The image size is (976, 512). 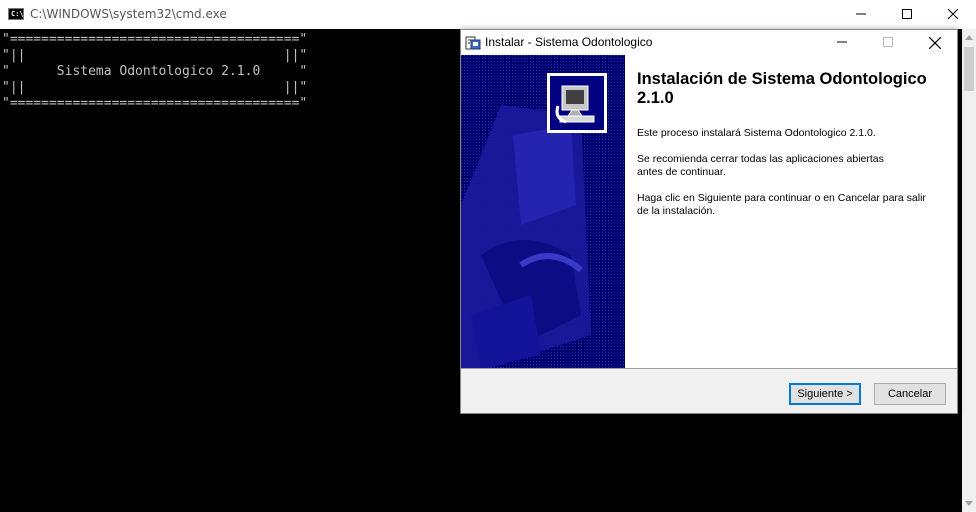 I want to click on cmd-app-icon: C:\, so click(x=16, y=14).